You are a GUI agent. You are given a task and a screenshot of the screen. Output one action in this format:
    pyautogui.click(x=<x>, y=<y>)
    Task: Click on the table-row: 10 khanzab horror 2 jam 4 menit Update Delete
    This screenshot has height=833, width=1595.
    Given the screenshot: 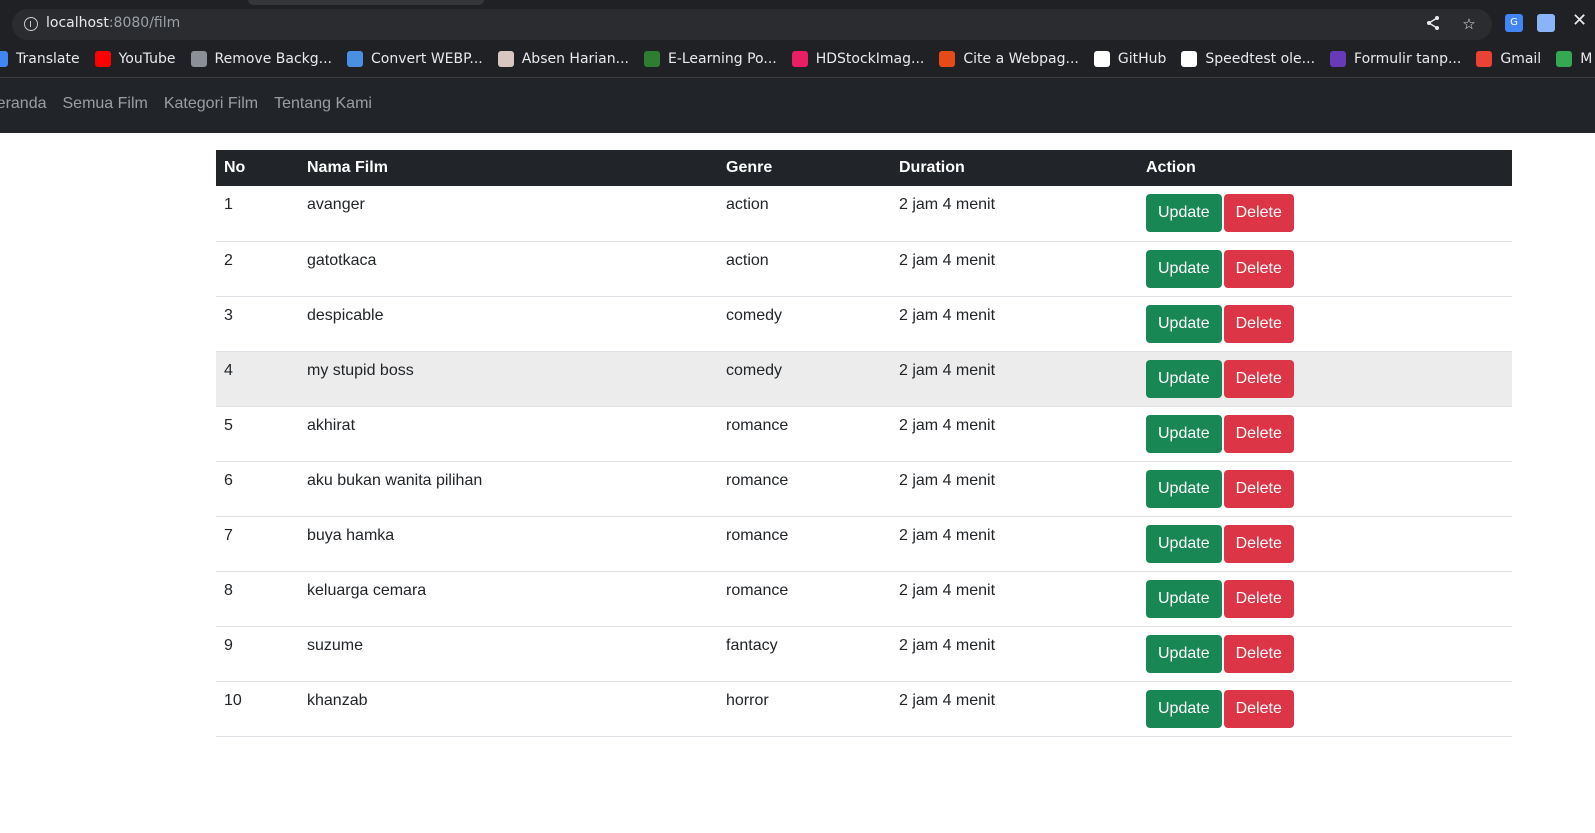 What is the action you would take?
    pyautogui.click(x=864, y=709)
    